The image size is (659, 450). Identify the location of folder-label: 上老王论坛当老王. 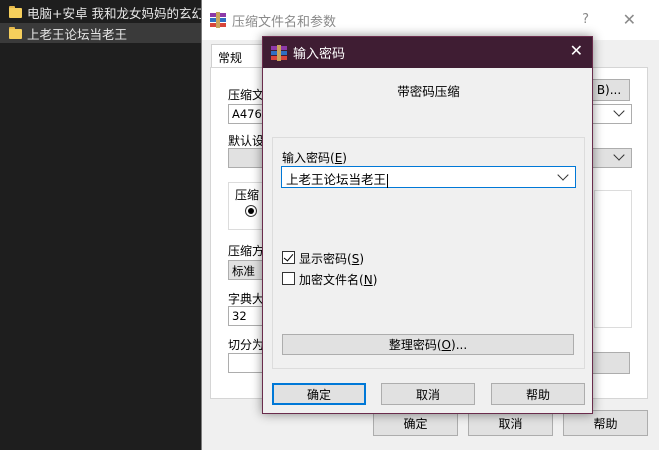
(77, 34).